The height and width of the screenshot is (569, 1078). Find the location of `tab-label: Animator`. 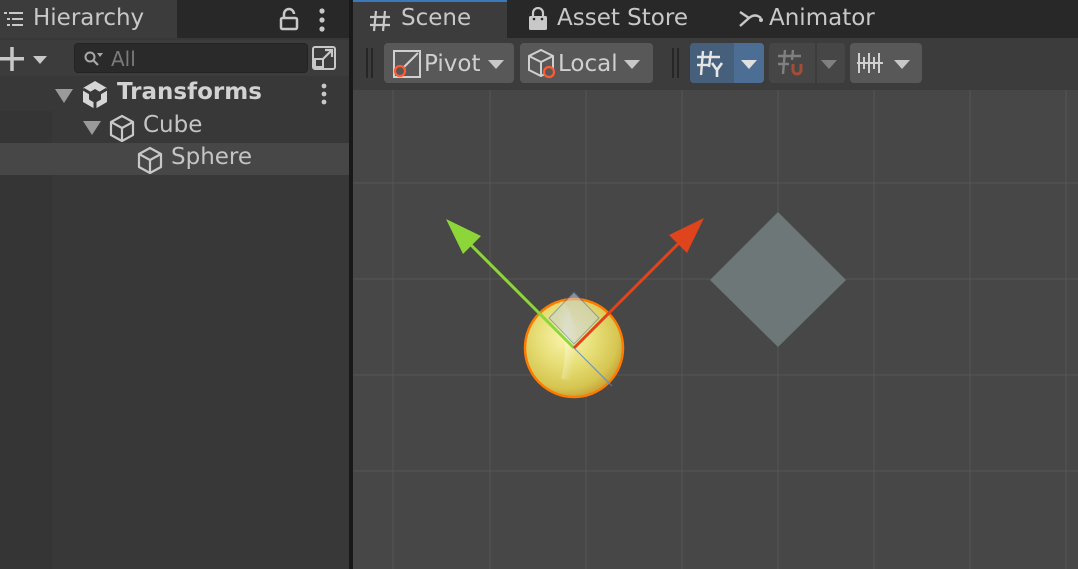

tab-label: Animator is located at coordinates (822, 18).